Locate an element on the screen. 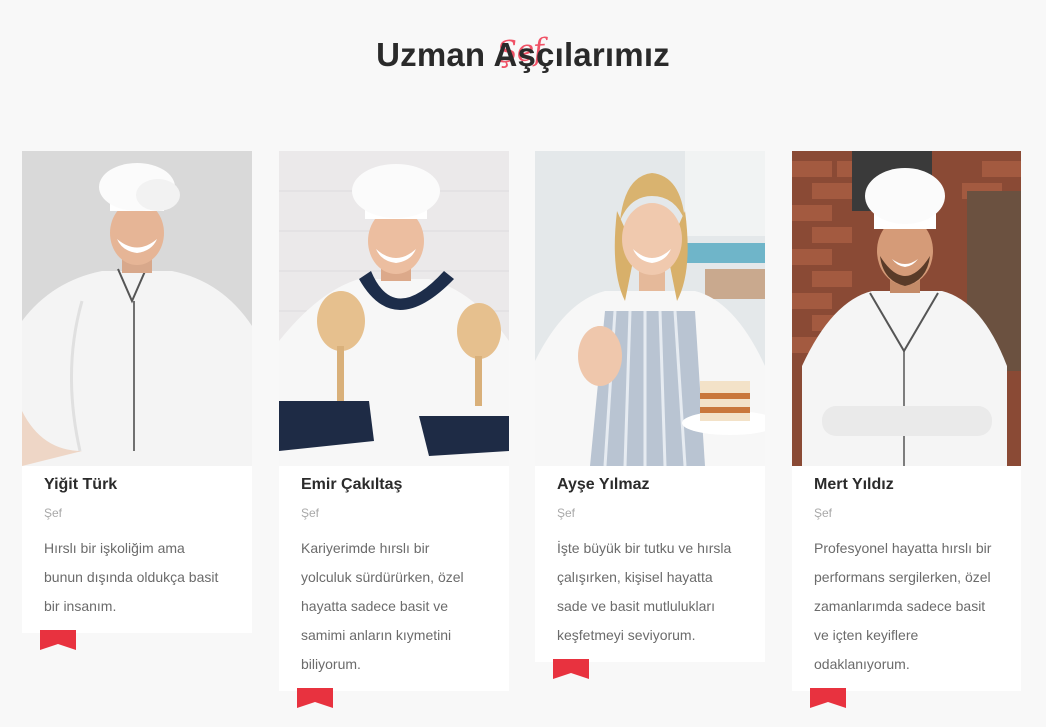 The width and height of the screenshot is (1046, 727). bio-line: bunun dışında oldukça basit is located at coordinates (131, 577).